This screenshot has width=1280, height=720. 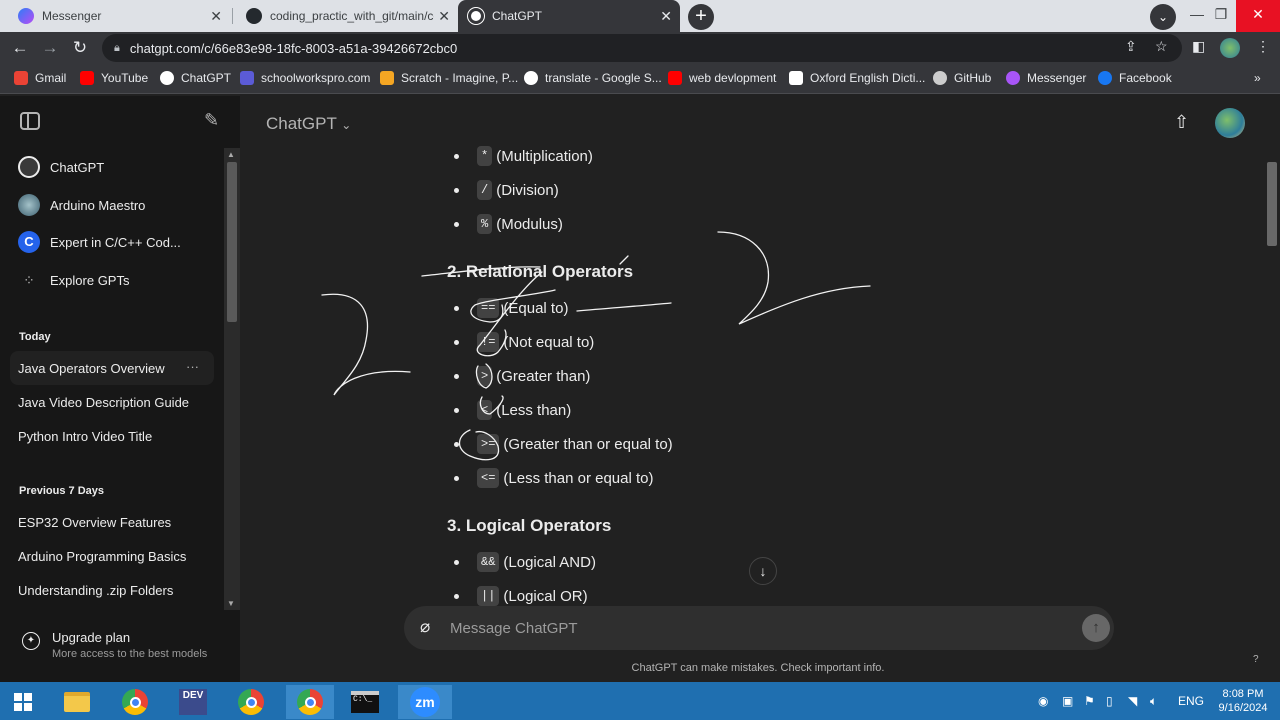 What do you see at coordinates (231, 154) in the screenshot?
I see `scroll-up-arrow-icon: ▲` at bounding box center [231, 154].